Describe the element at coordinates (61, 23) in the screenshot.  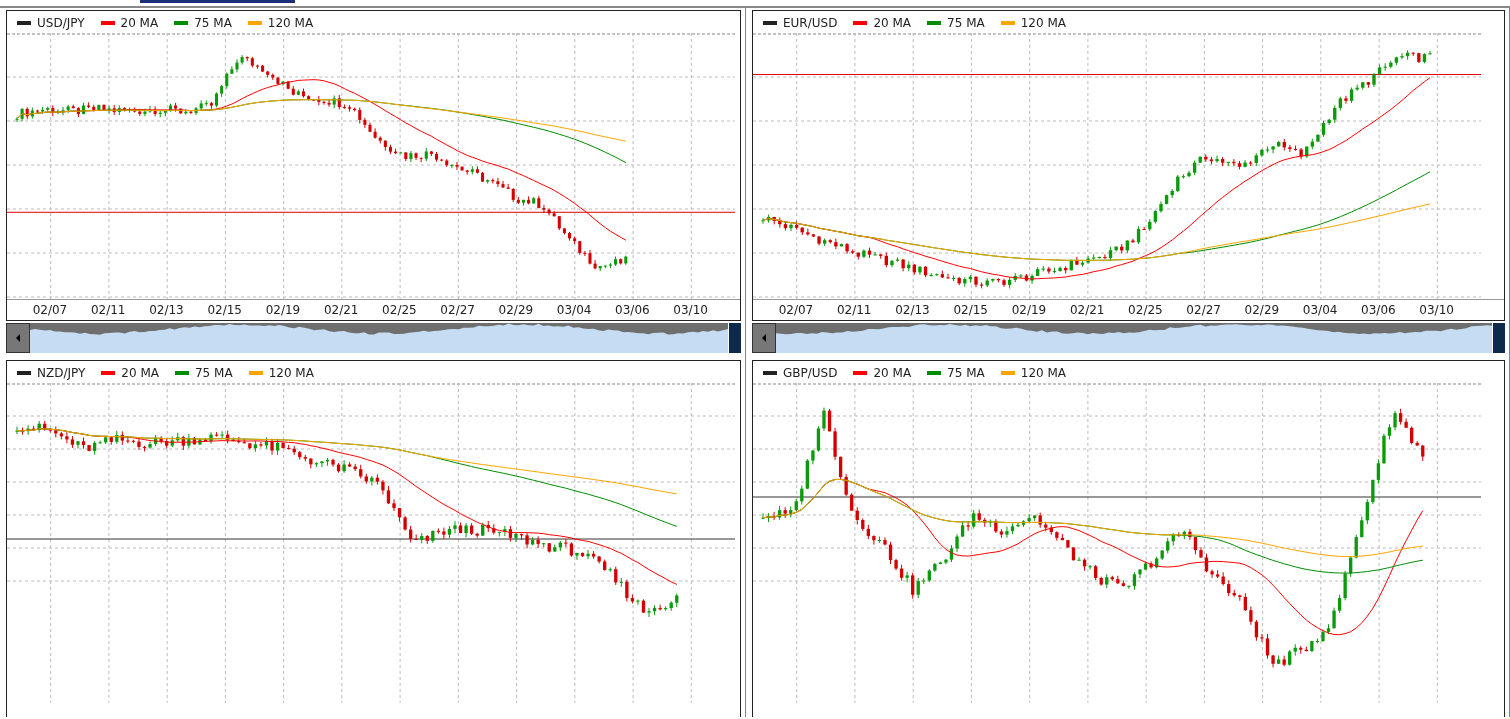
I see `legend-label: USD/JPY` at that location.